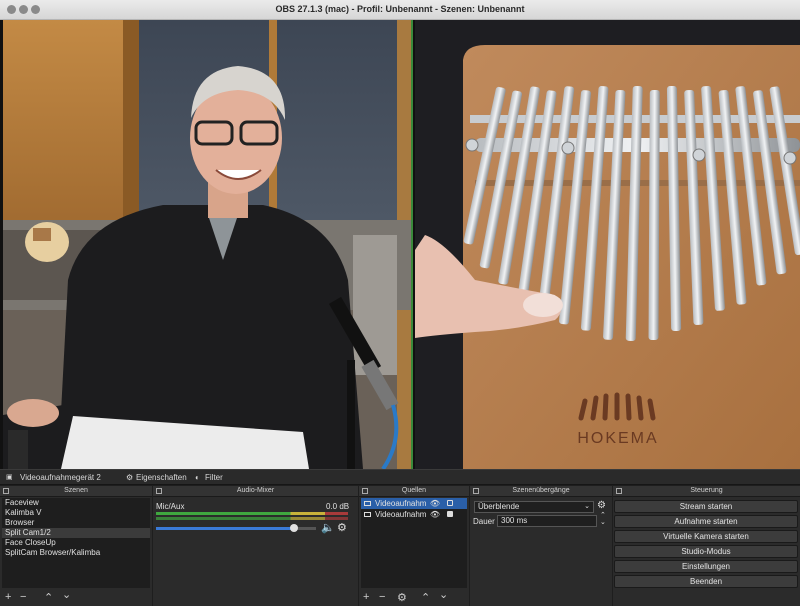 The image size is (800, 606). Describe the element at coordinates (293, 528) in the screenshot. I see `volume-slider-handle` at that location.